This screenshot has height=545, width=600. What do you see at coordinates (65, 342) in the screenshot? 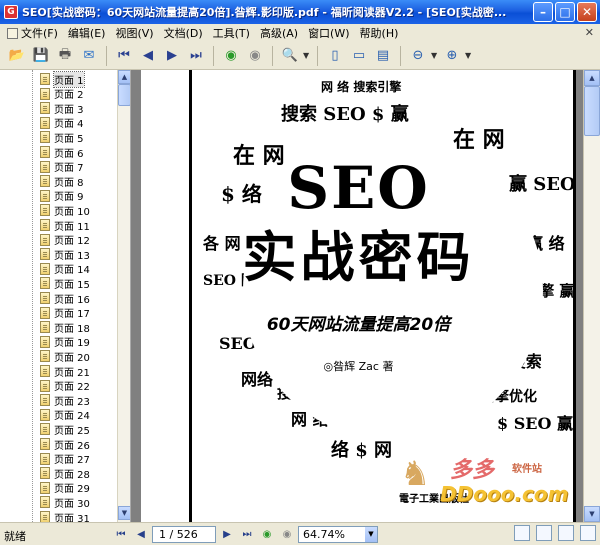
I see `sidebar-page-item: 页面 19` at bounding box center [65, 342].